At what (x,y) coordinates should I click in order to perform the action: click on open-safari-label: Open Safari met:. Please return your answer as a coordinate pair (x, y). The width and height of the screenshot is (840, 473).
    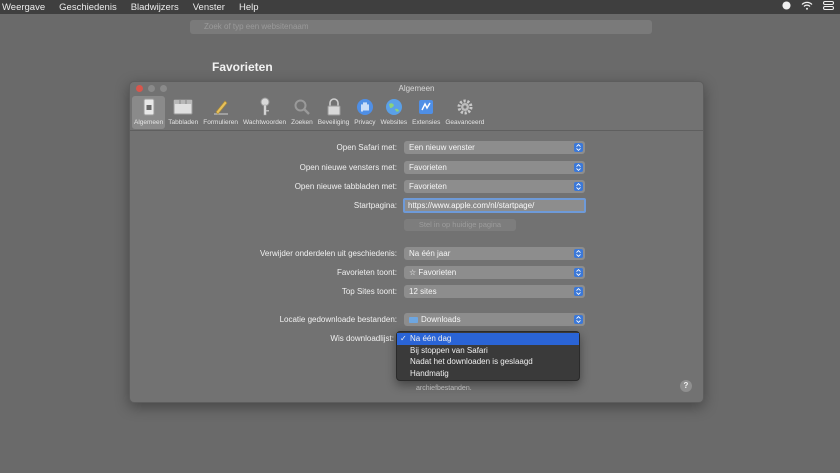
    Looking at the image, I should click on (366, 147).